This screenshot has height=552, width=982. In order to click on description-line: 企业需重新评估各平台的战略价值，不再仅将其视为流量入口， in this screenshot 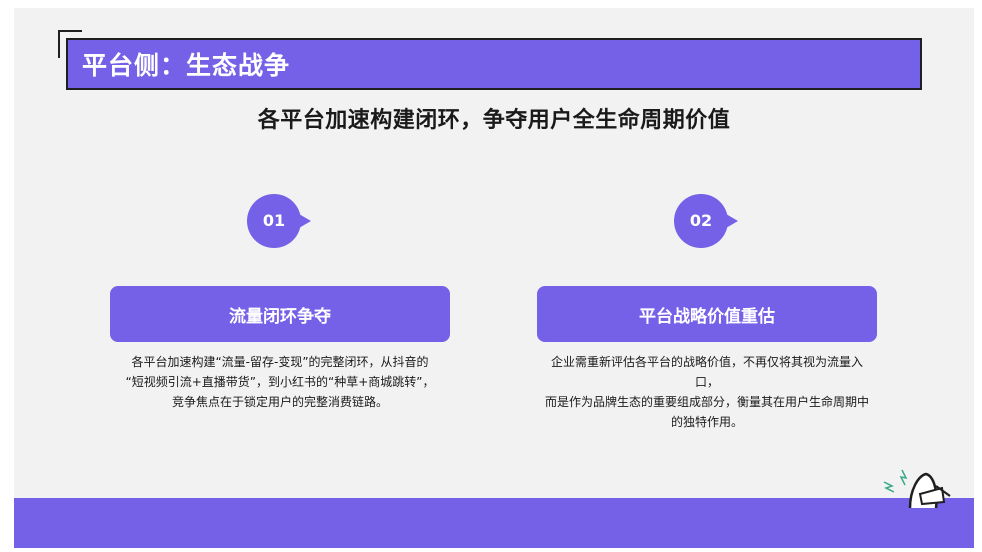, I will do `click(706, 372)`.